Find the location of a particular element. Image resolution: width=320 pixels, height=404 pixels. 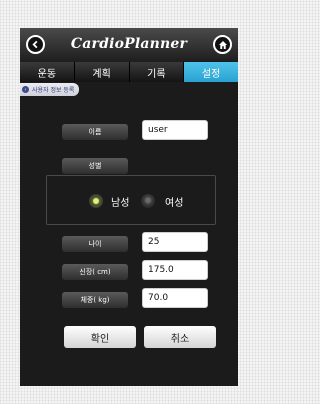

gender-label: 성별 is located at coordinates (95, 166).